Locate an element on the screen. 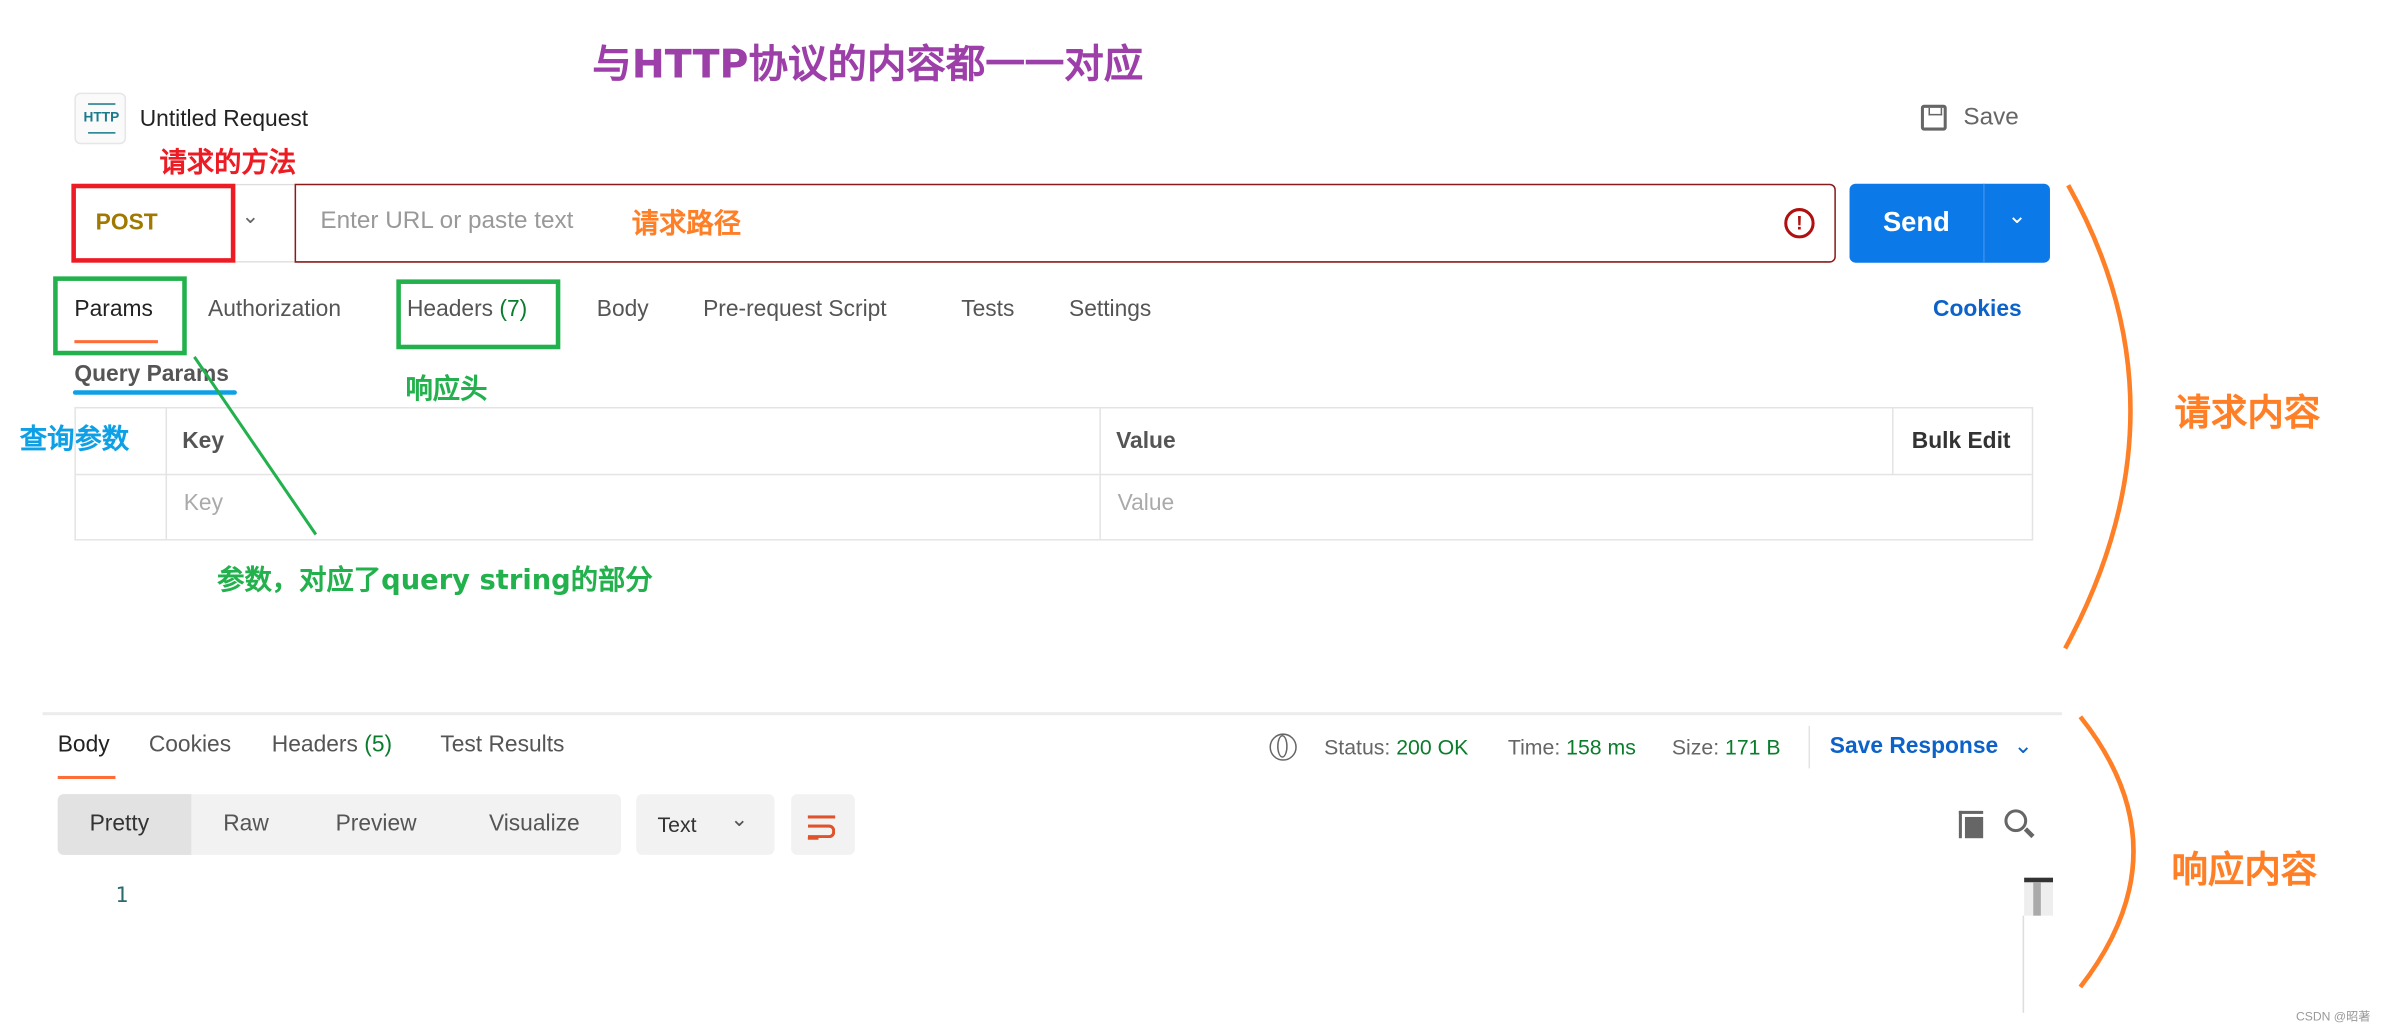 This screenshot has height=1033, width=2381. annotation-response-content: 响应内容 is located at coordinates (2244, 870).